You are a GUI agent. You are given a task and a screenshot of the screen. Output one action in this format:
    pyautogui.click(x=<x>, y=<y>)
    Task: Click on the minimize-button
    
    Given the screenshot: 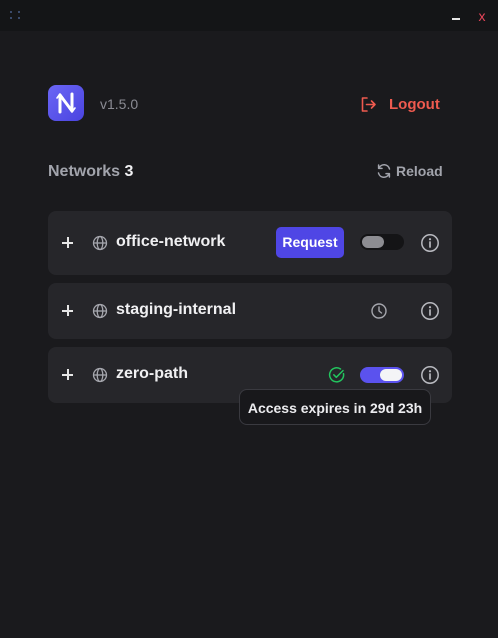 What is the action you would take?
    pyautogui.click(x=456, y=16)
    